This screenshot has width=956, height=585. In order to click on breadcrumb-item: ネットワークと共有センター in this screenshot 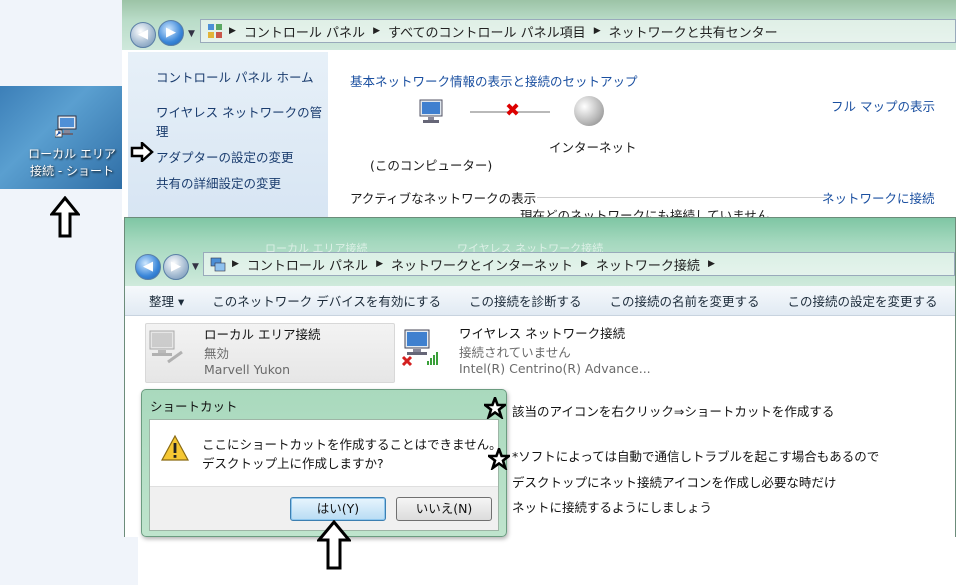, I will do `click(693, 31)`.